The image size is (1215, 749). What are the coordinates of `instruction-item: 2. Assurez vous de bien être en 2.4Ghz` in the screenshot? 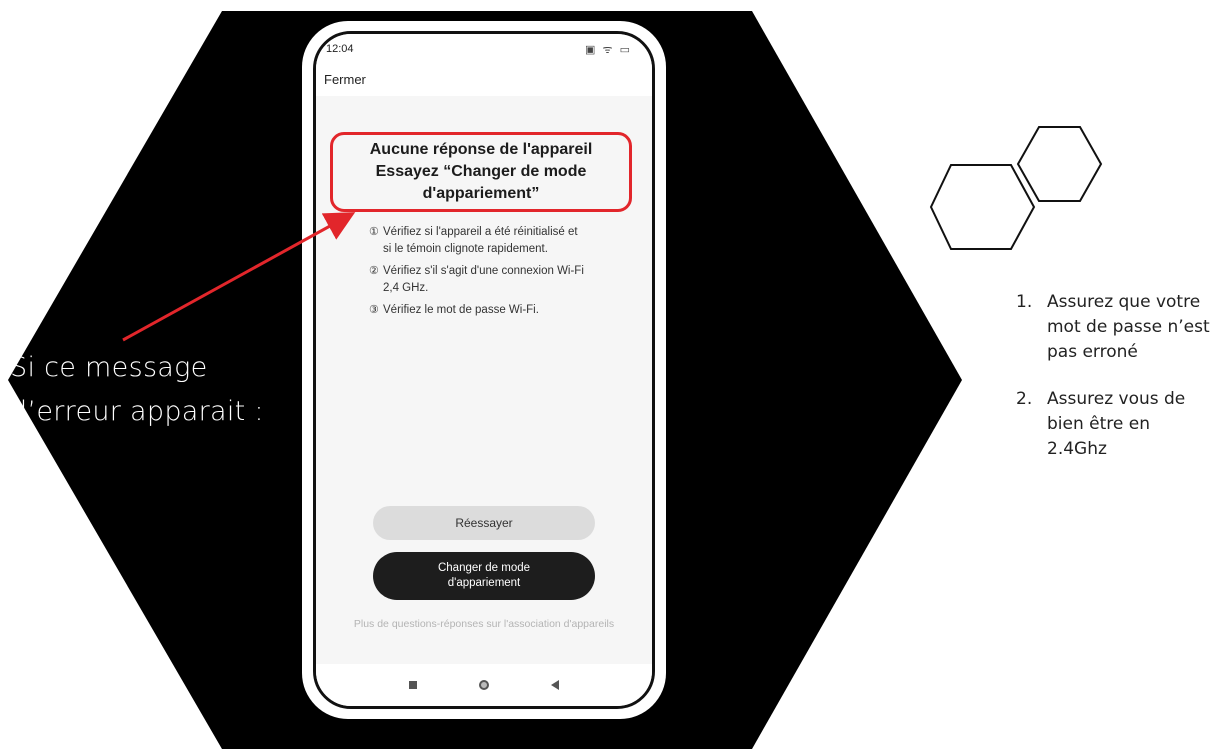 It's located at (1114, 424).